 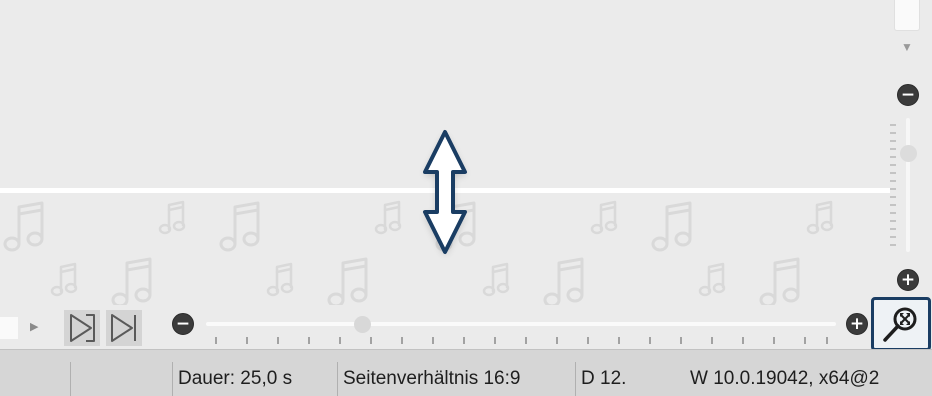 I want to click on horizontal-zoom-out-button: −, so click(x=183, y=324).